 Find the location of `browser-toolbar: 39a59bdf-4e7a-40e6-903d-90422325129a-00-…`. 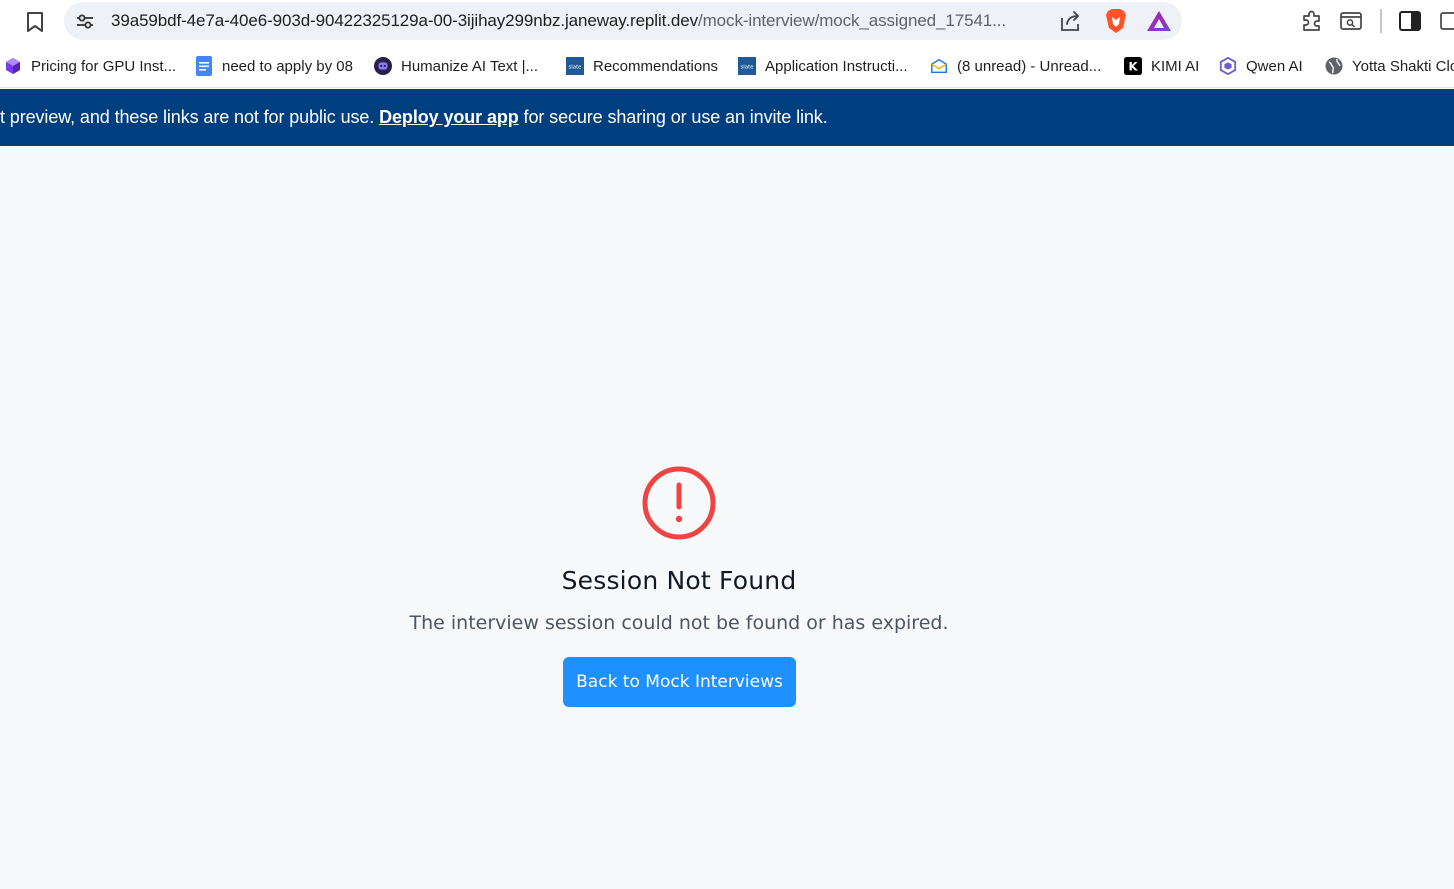

browser-toolbar: 39a59bdf-4e7a-40e6-903d-90422325129a-00-… is located at coordinates (727, 22).